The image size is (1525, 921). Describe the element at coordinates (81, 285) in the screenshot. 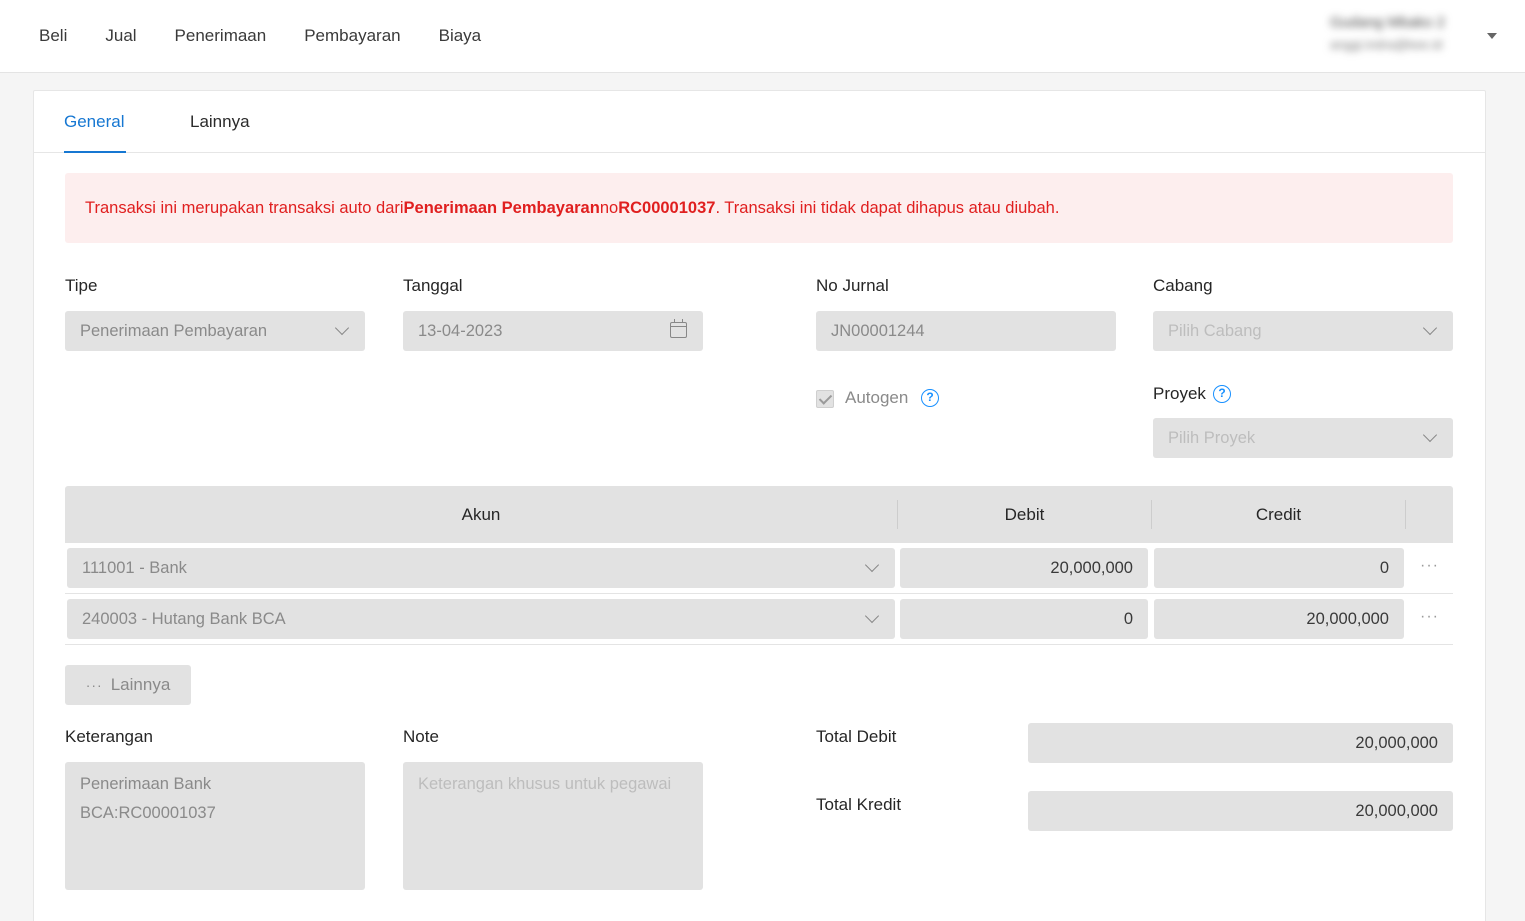

I see `tipe-label: Tipe` at that location.